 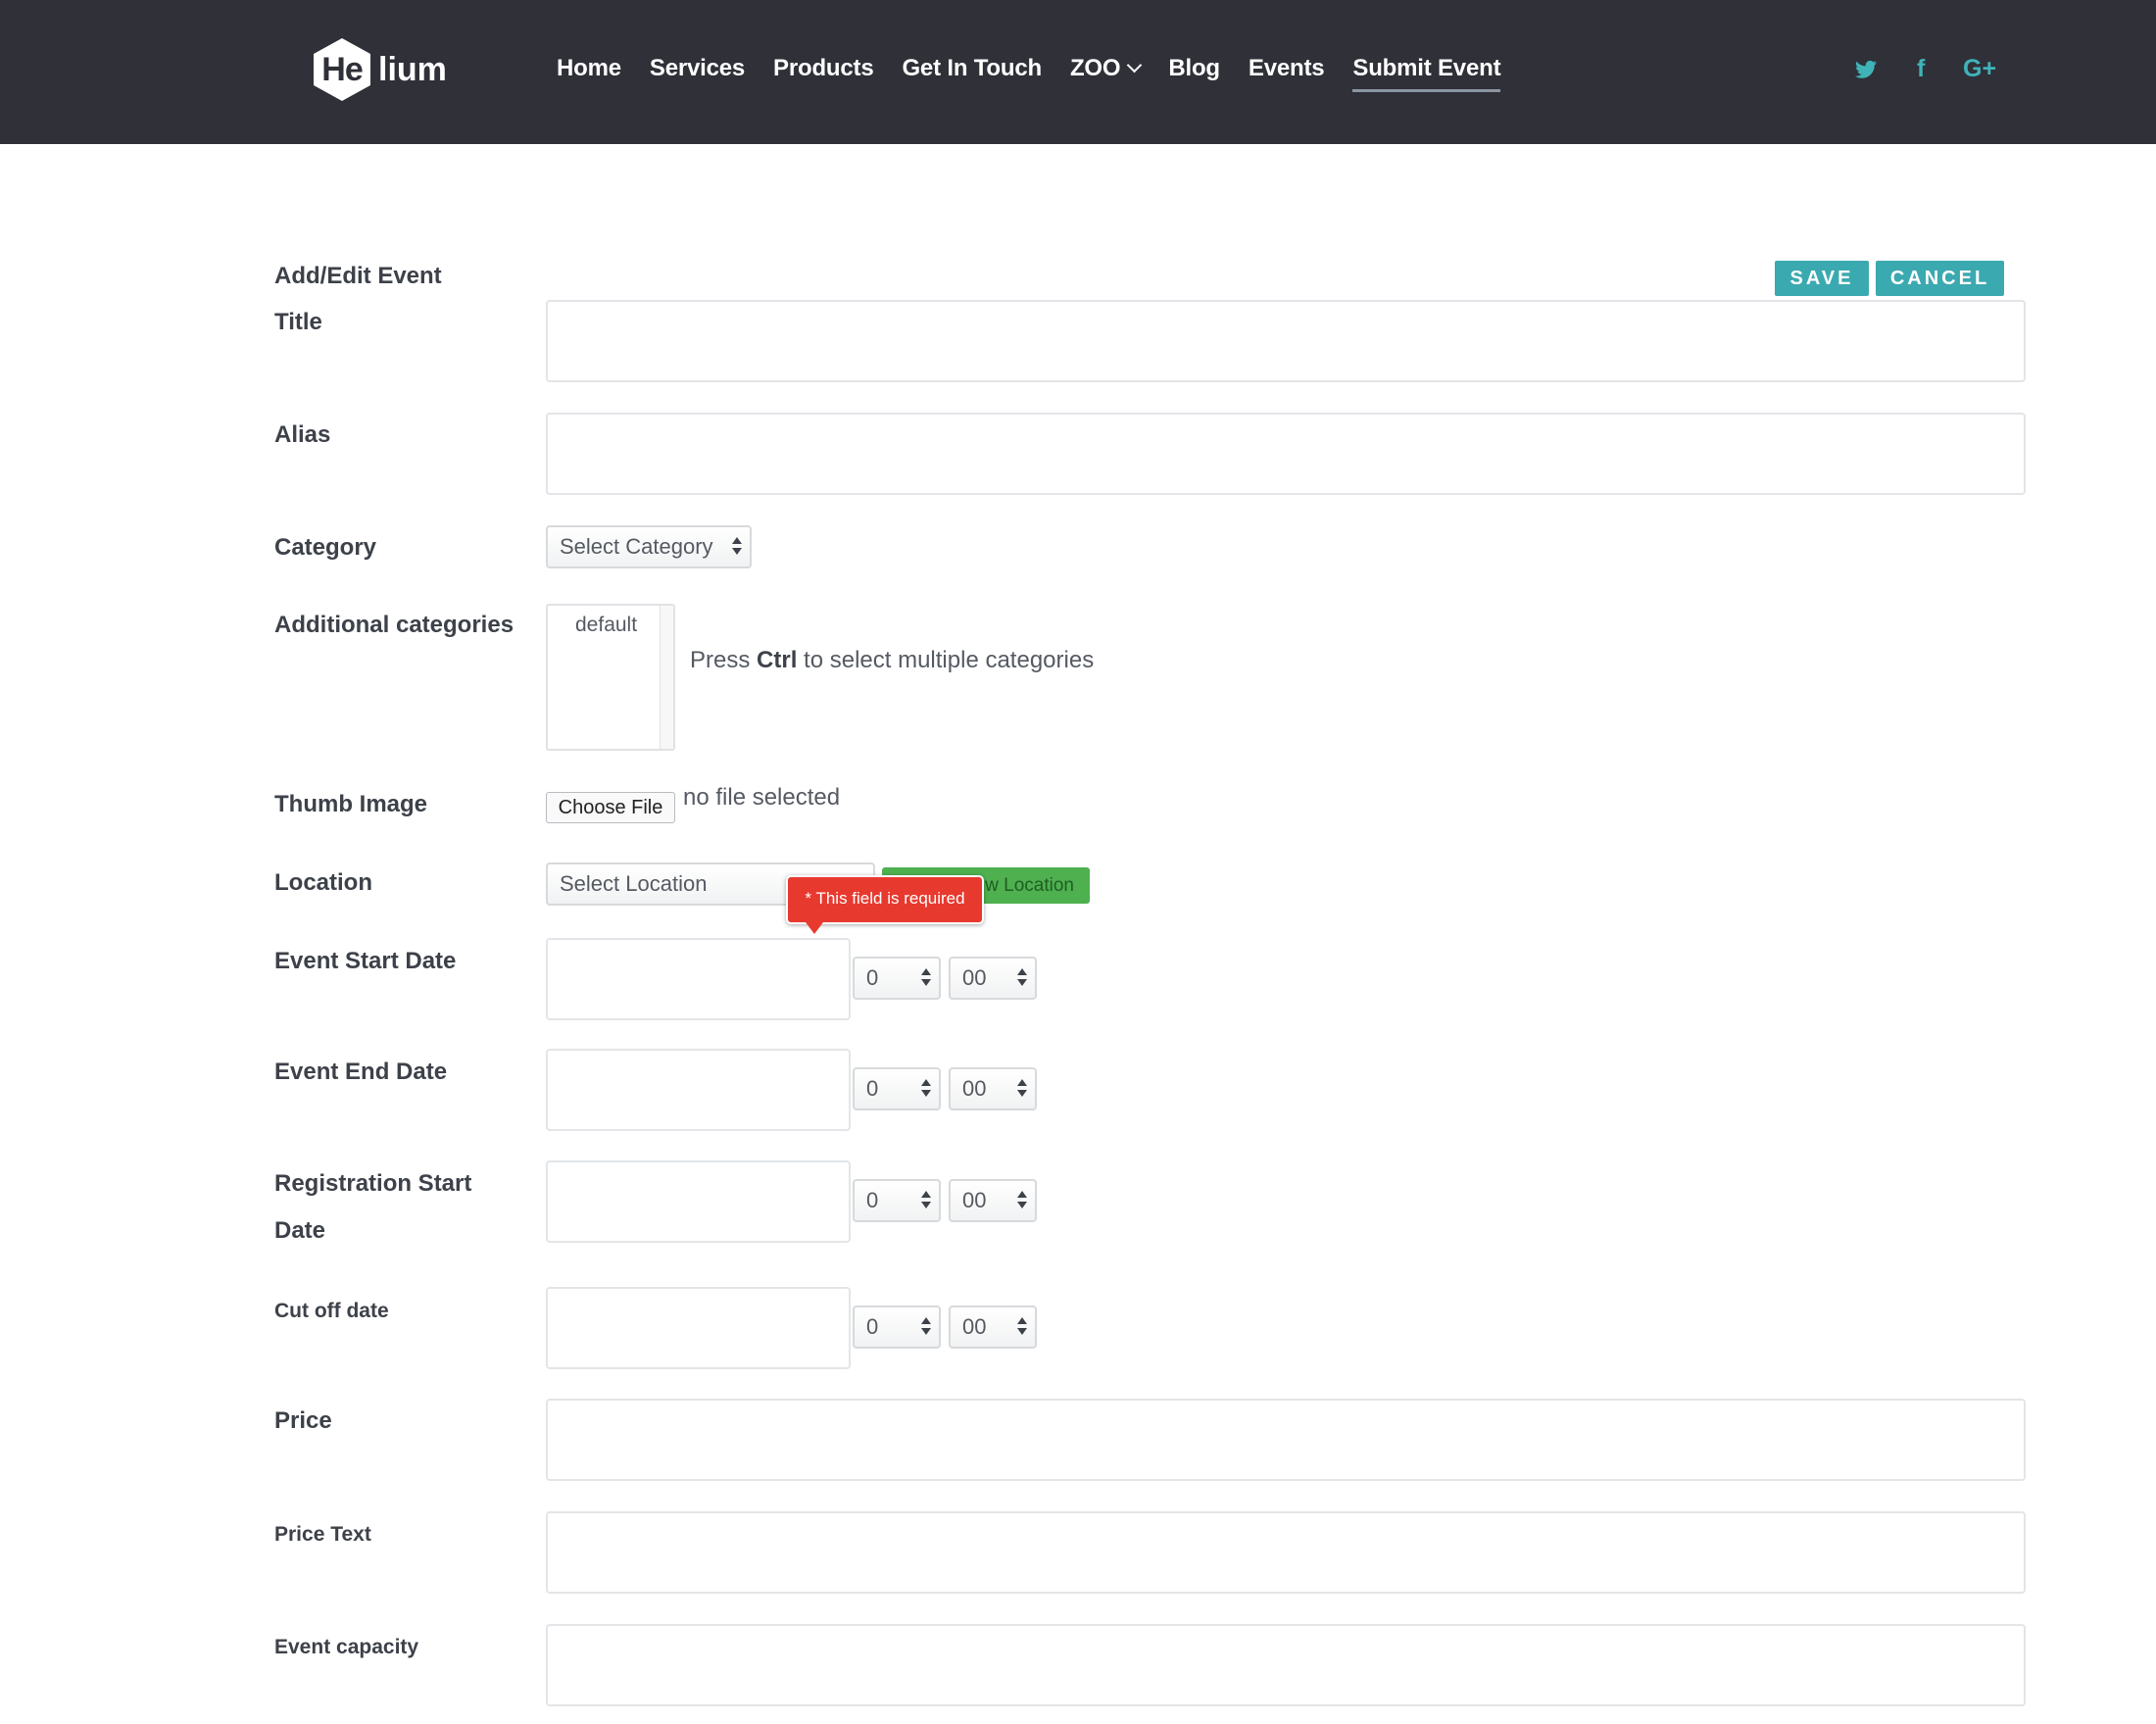 What do you see at coordinates (1822, 278) in the screenshot?
I see `save-button: SAVE` at bounding box center [1822, 278].